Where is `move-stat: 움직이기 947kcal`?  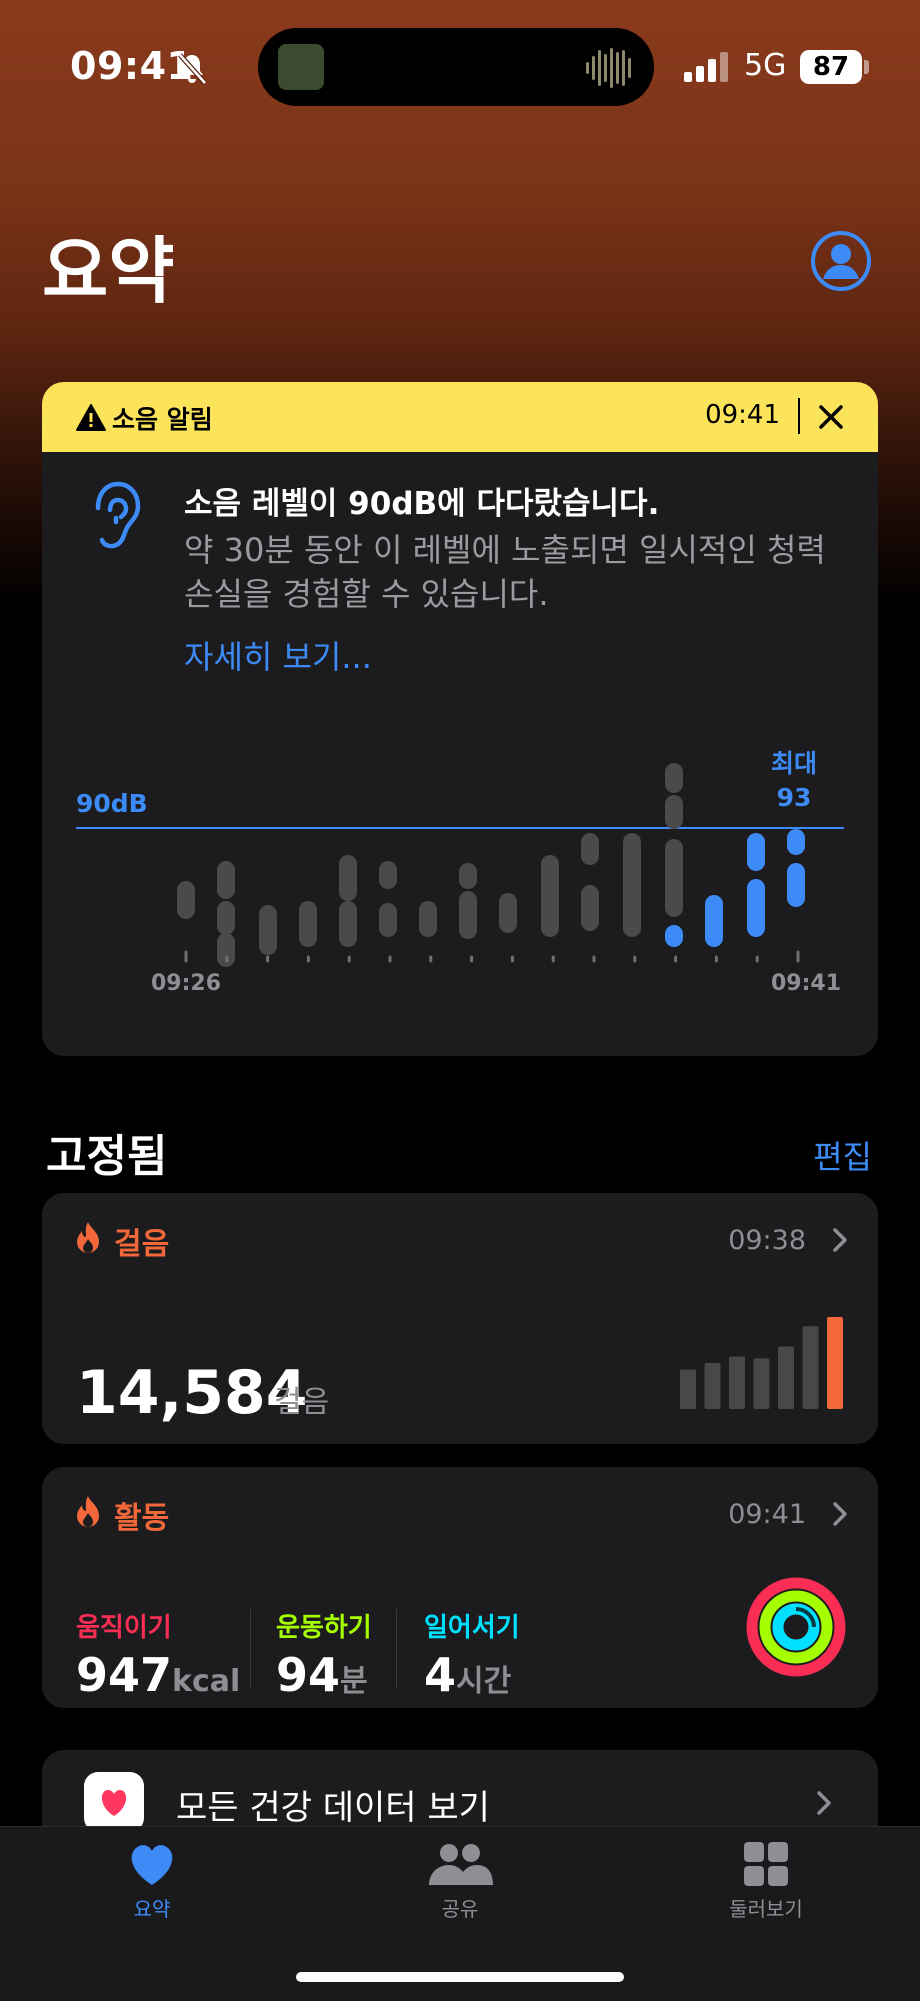
move-stat: 움직이기 947kcal is located at coordinates (158, 1654).